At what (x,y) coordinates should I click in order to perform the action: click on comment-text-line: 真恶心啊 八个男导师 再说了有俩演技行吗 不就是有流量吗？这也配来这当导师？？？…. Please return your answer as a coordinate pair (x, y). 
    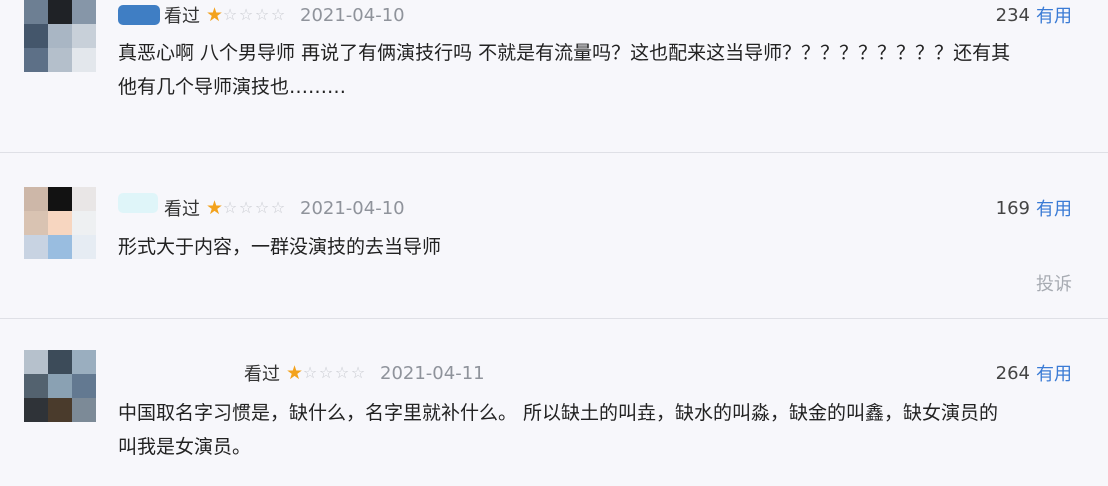
    Looking at the image, I should click on (564, 53).